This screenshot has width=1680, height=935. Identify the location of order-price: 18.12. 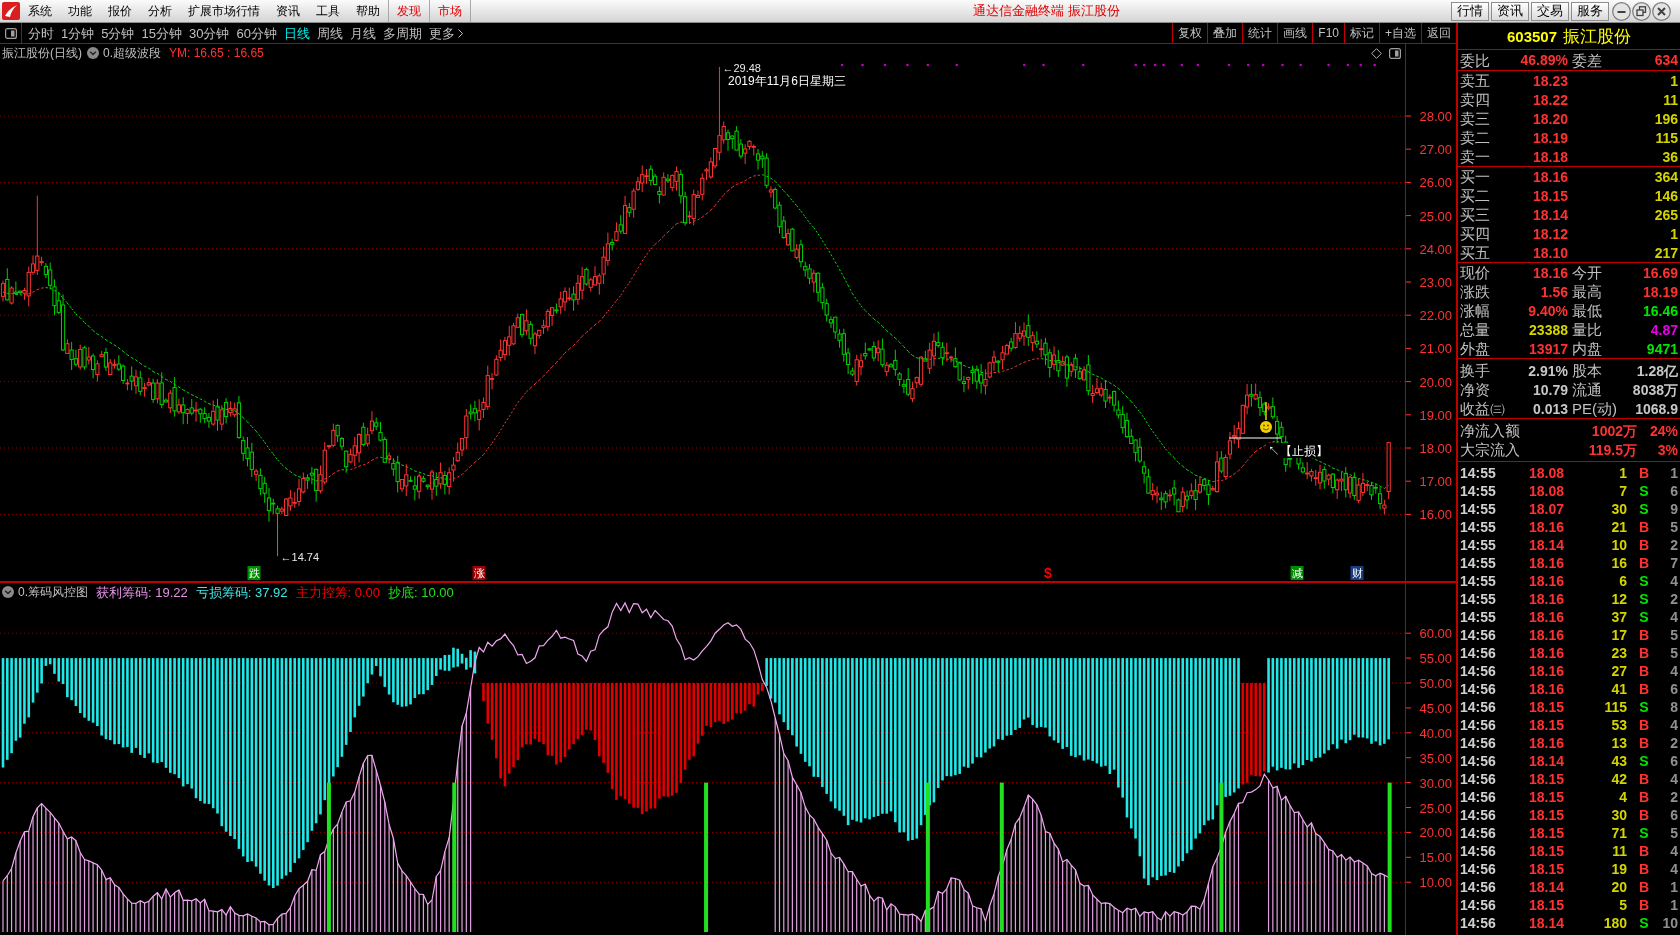
(1549, 233).